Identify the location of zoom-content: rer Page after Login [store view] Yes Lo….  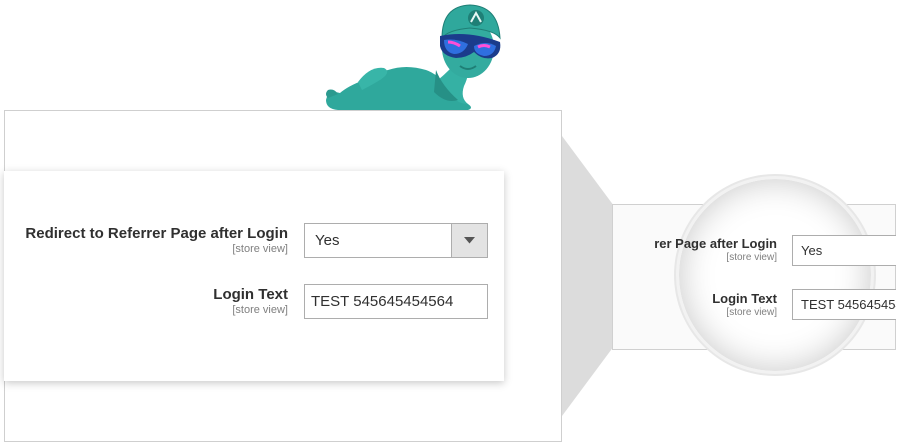
(754, 277).